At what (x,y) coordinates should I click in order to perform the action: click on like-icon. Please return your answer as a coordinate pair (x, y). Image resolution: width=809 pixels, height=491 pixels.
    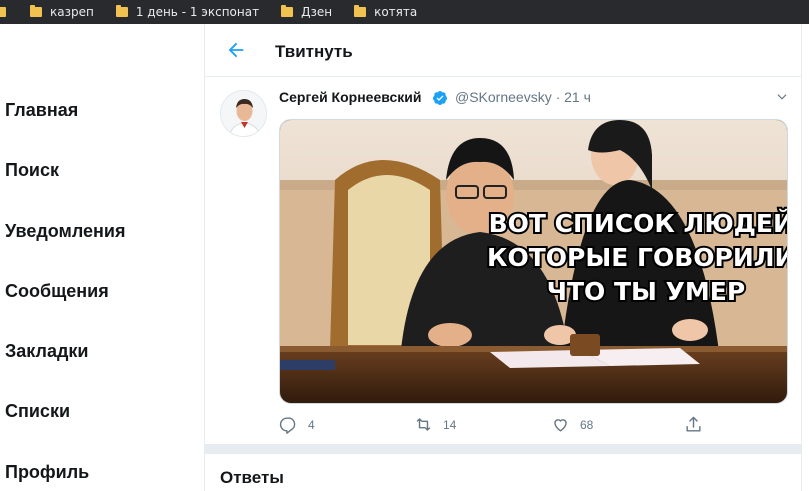
    Looking at the image, I should click on (560, 425).